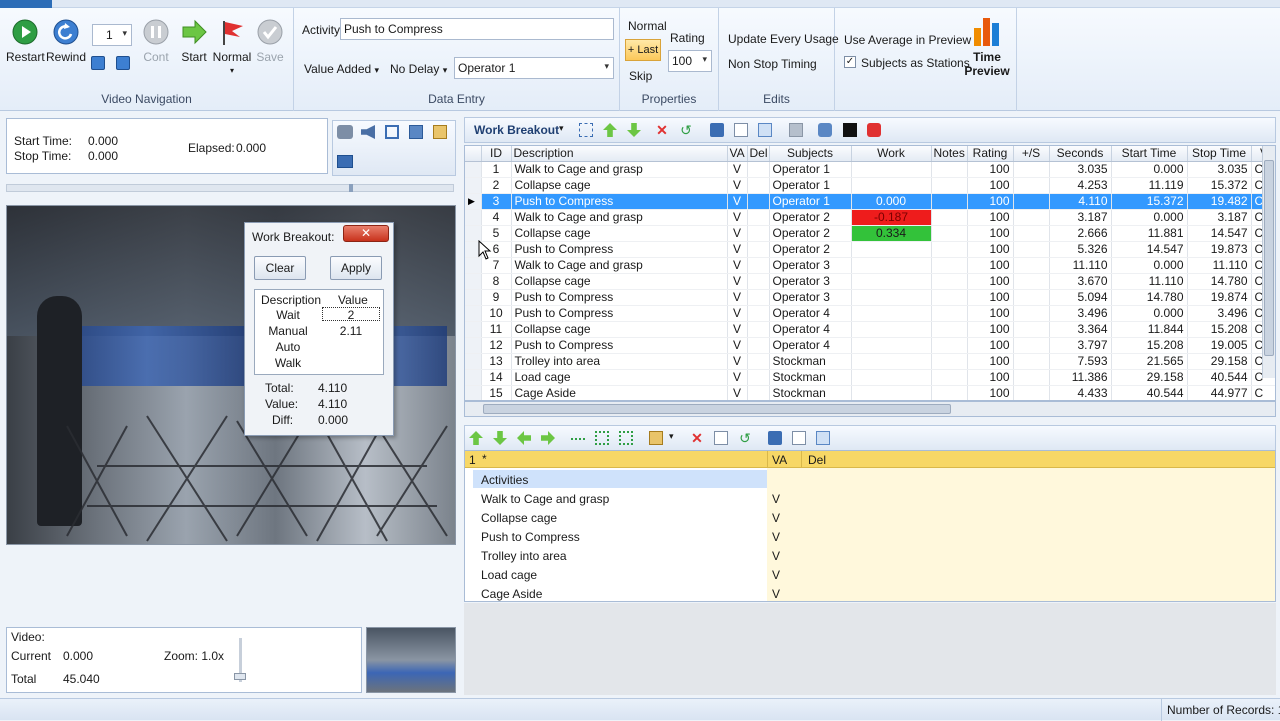 The image size is (1280, 721). What do you see at coordinates (1080, 217) in the screenshot?
I see `cell-sec: 3.187` at bounding box center [1080, 217].